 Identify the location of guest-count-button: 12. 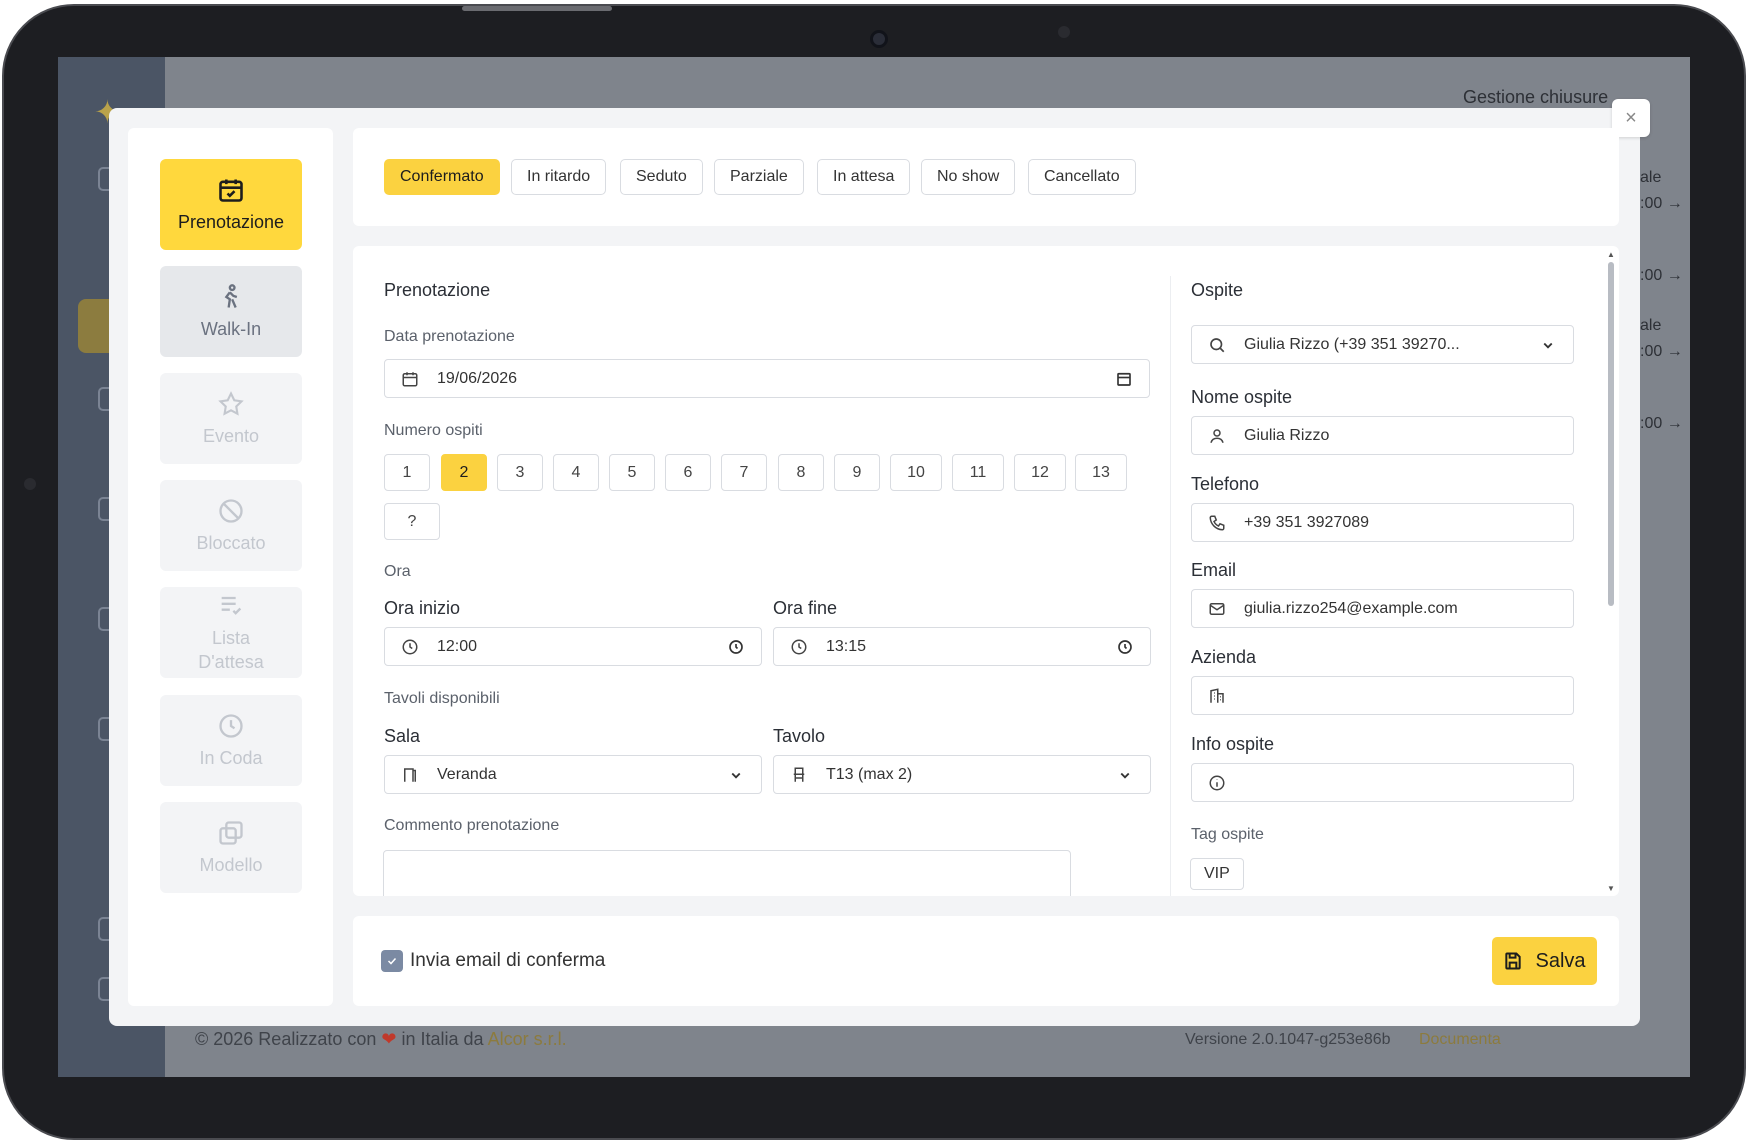
(1040, 472).